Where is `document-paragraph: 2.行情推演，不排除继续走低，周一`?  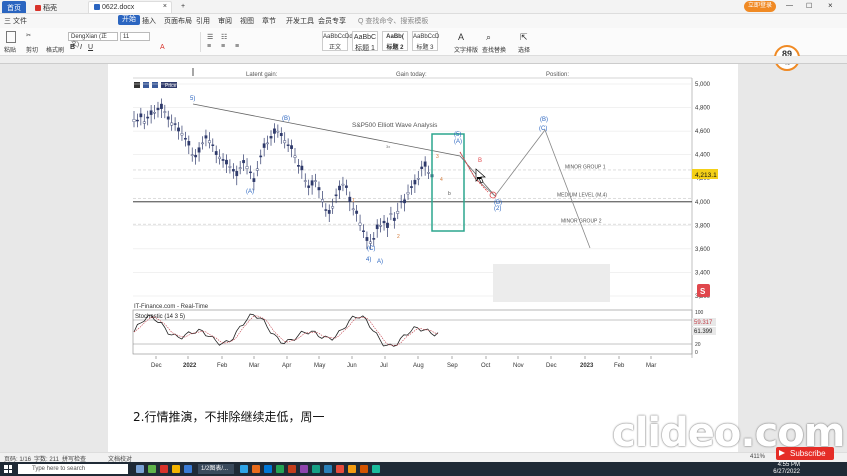
document-paragraph: 2.行情推演，不排除继续走低，周一 is located at coordinates (228, 416).